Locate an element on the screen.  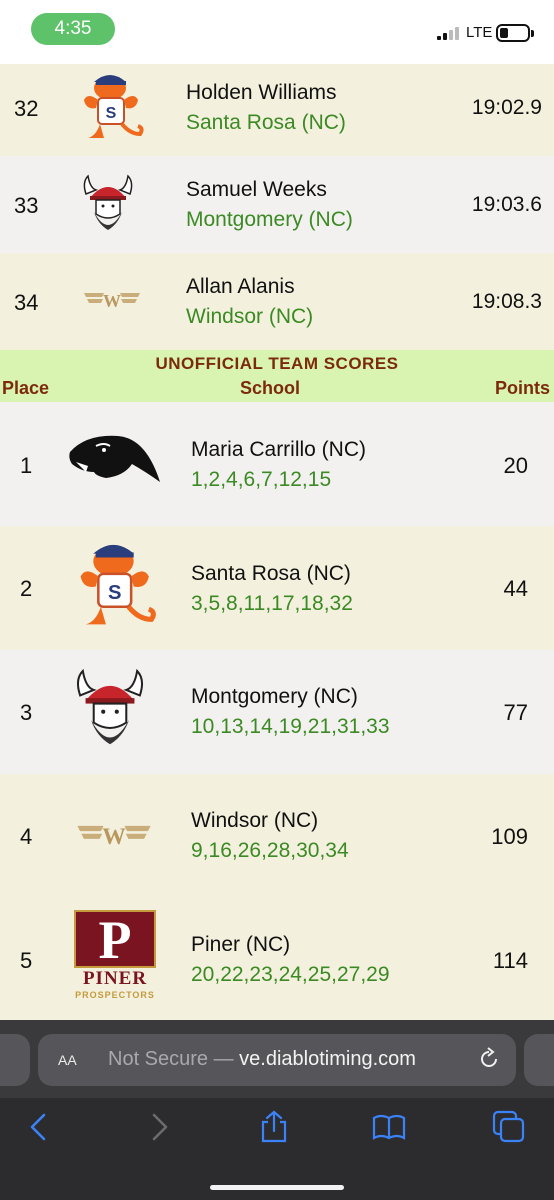
team-points: 114 is located at coordinates (510, 960).